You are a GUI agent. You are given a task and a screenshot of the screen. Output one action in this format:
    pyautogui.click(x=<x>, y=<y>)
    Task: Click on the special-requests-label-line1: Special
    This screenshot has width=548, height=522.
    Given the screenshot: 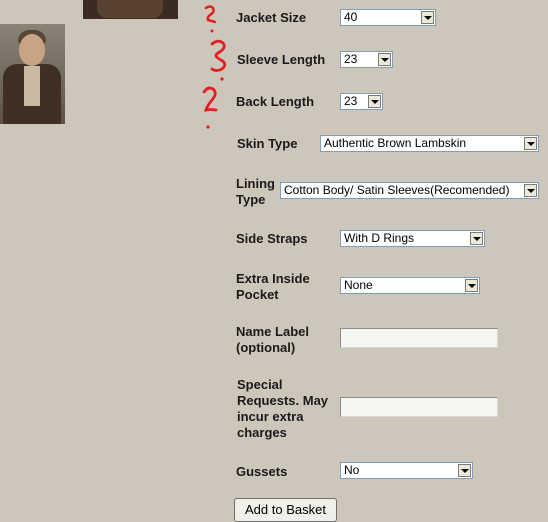 What is the action you would take?
    pyautogui.click(x=260, y=384)
    